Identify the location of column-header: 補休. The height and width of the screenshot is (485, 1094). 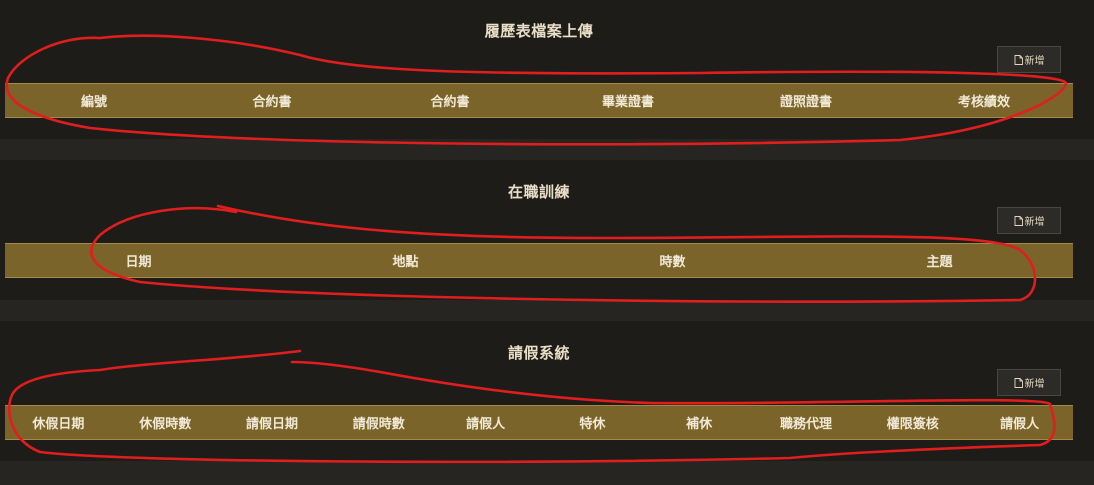
(699, 422).